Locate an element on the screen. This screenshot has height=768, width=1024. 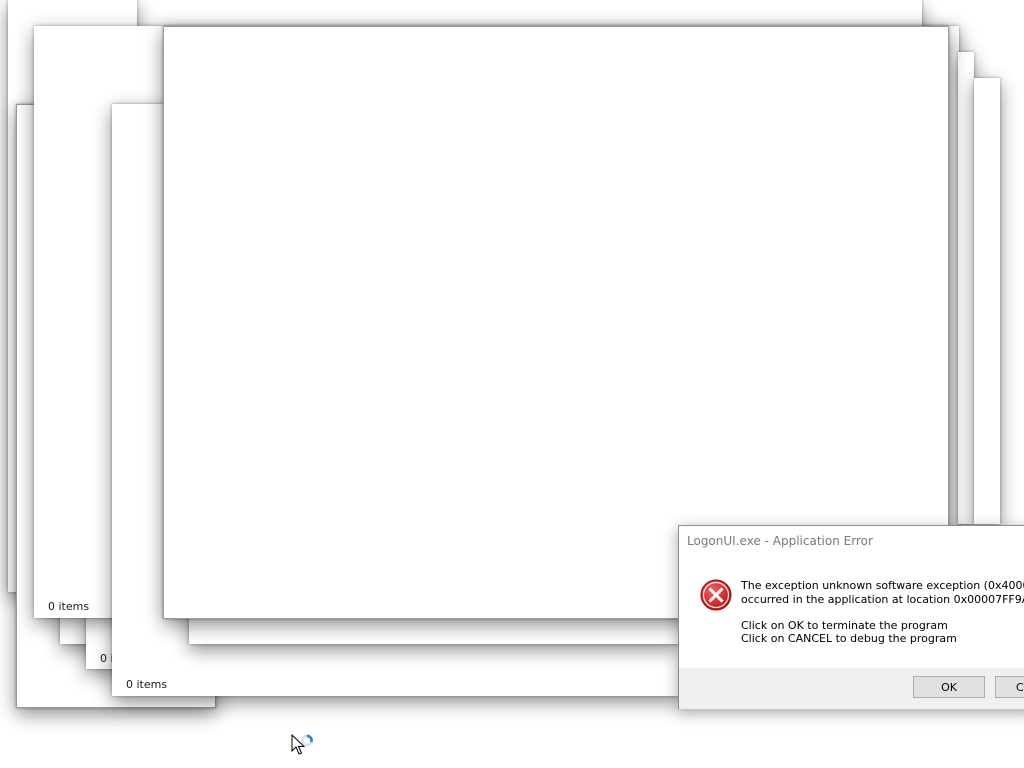
error-icon is located at coordinates (716, 595).